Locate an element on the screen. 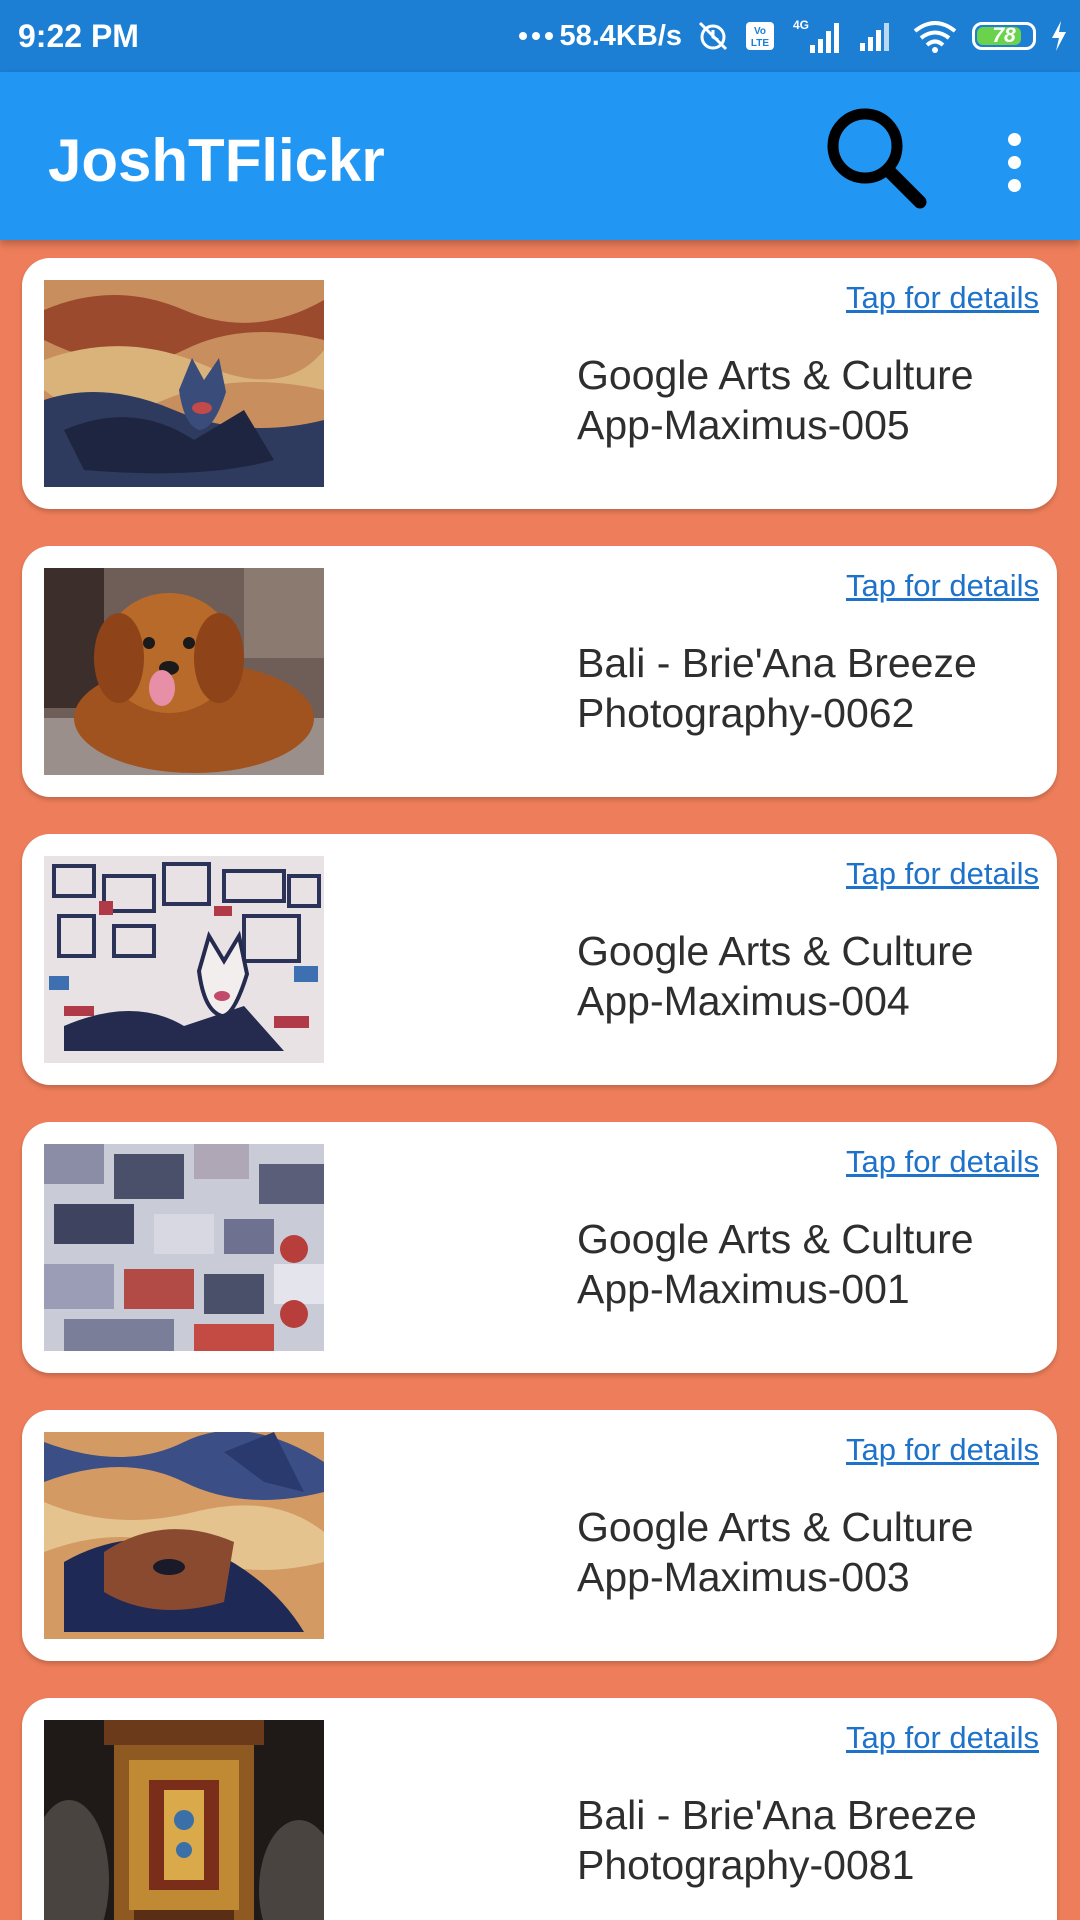 The height and width of the screenshot is (1920, 1080). photo-title: Bali - Brie'Ana Breeze Photography-0062 is located at coordinates (777, 688).